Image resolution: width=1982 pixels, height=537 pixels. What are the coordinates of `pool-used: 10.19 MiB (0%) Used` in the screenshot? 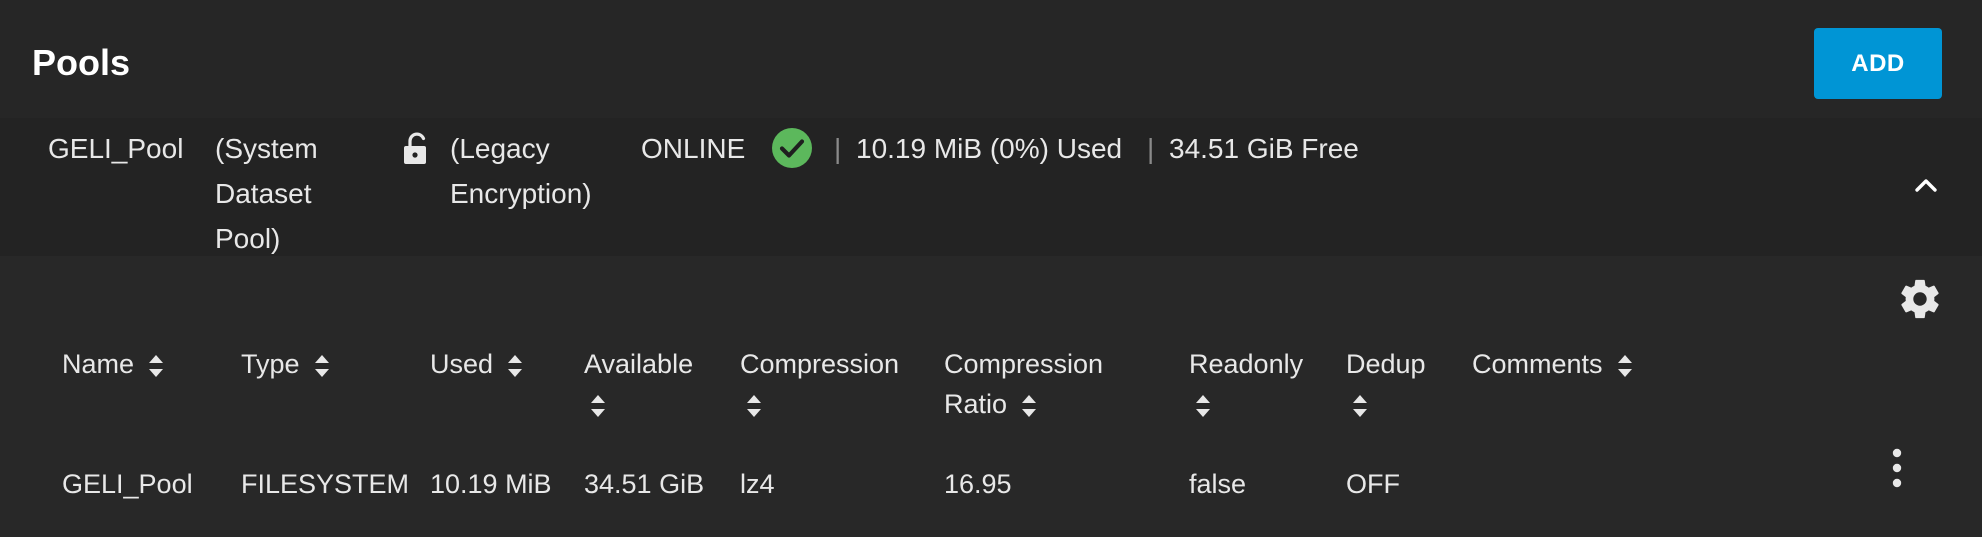 It's located at (989, 148).